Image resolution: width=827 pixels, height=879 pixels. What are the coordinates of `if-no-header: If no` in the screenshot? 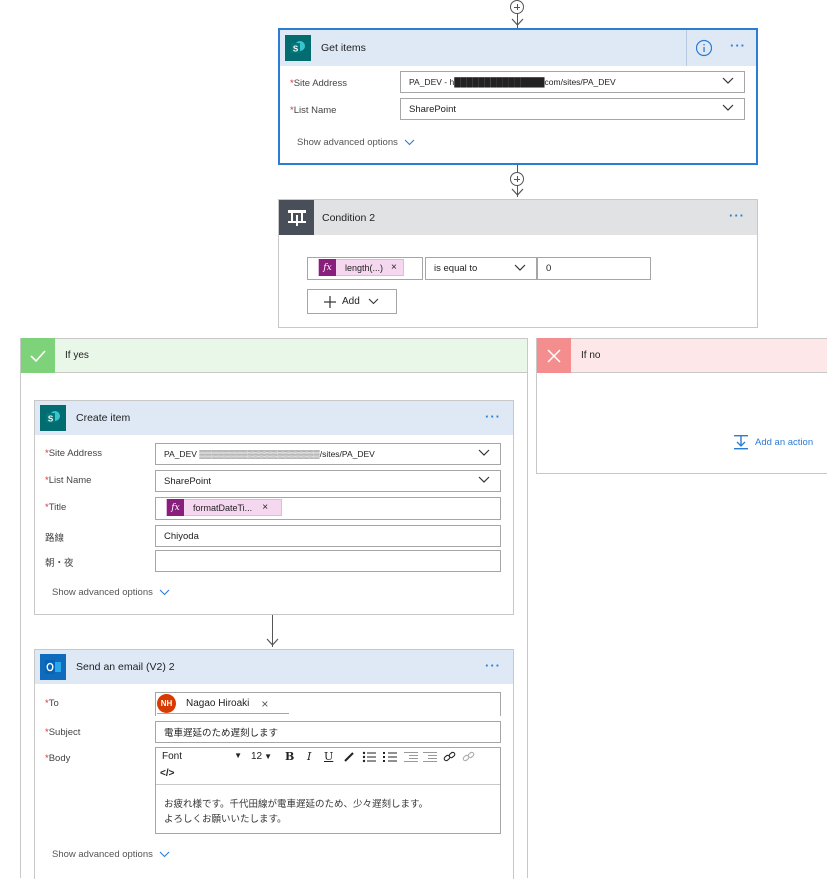 It's located at (681, 355).